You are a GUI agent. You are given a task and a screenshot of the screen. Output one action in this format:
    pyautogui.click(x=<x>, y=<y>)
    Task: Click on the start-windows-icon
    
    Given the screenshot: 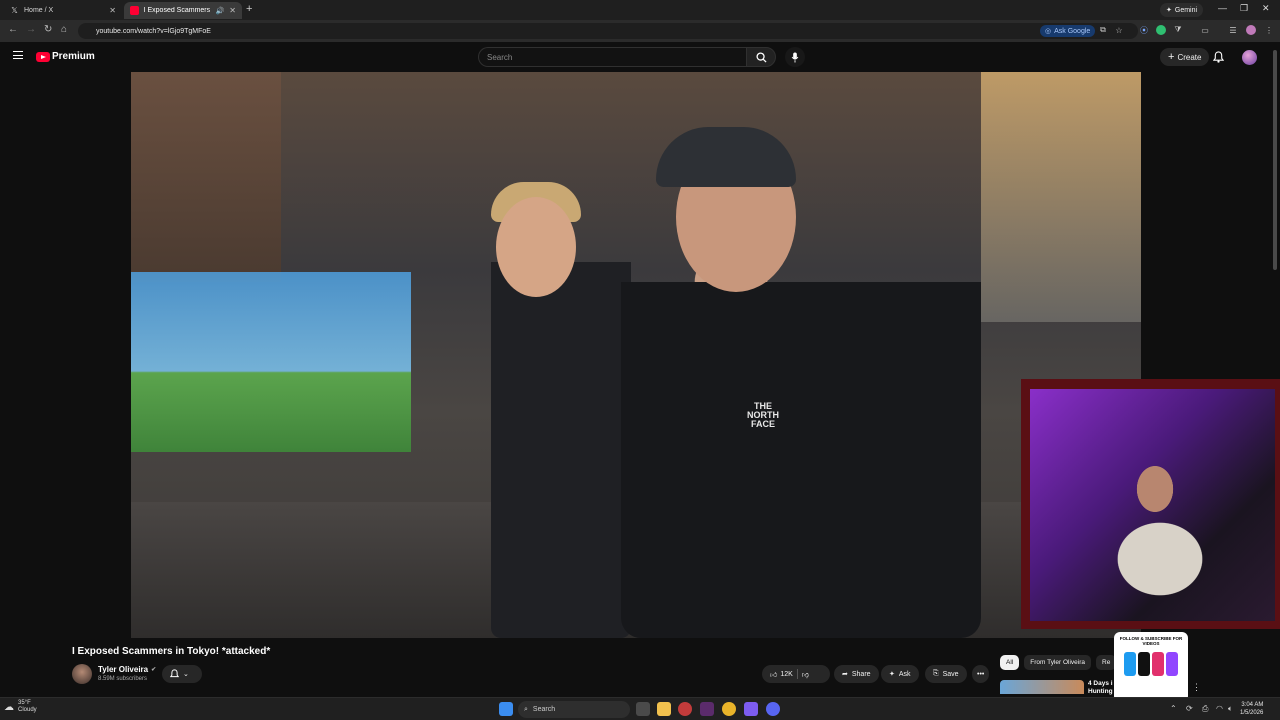 What is the action you would take?
    pyautogui.click(x=506, y=709)
    